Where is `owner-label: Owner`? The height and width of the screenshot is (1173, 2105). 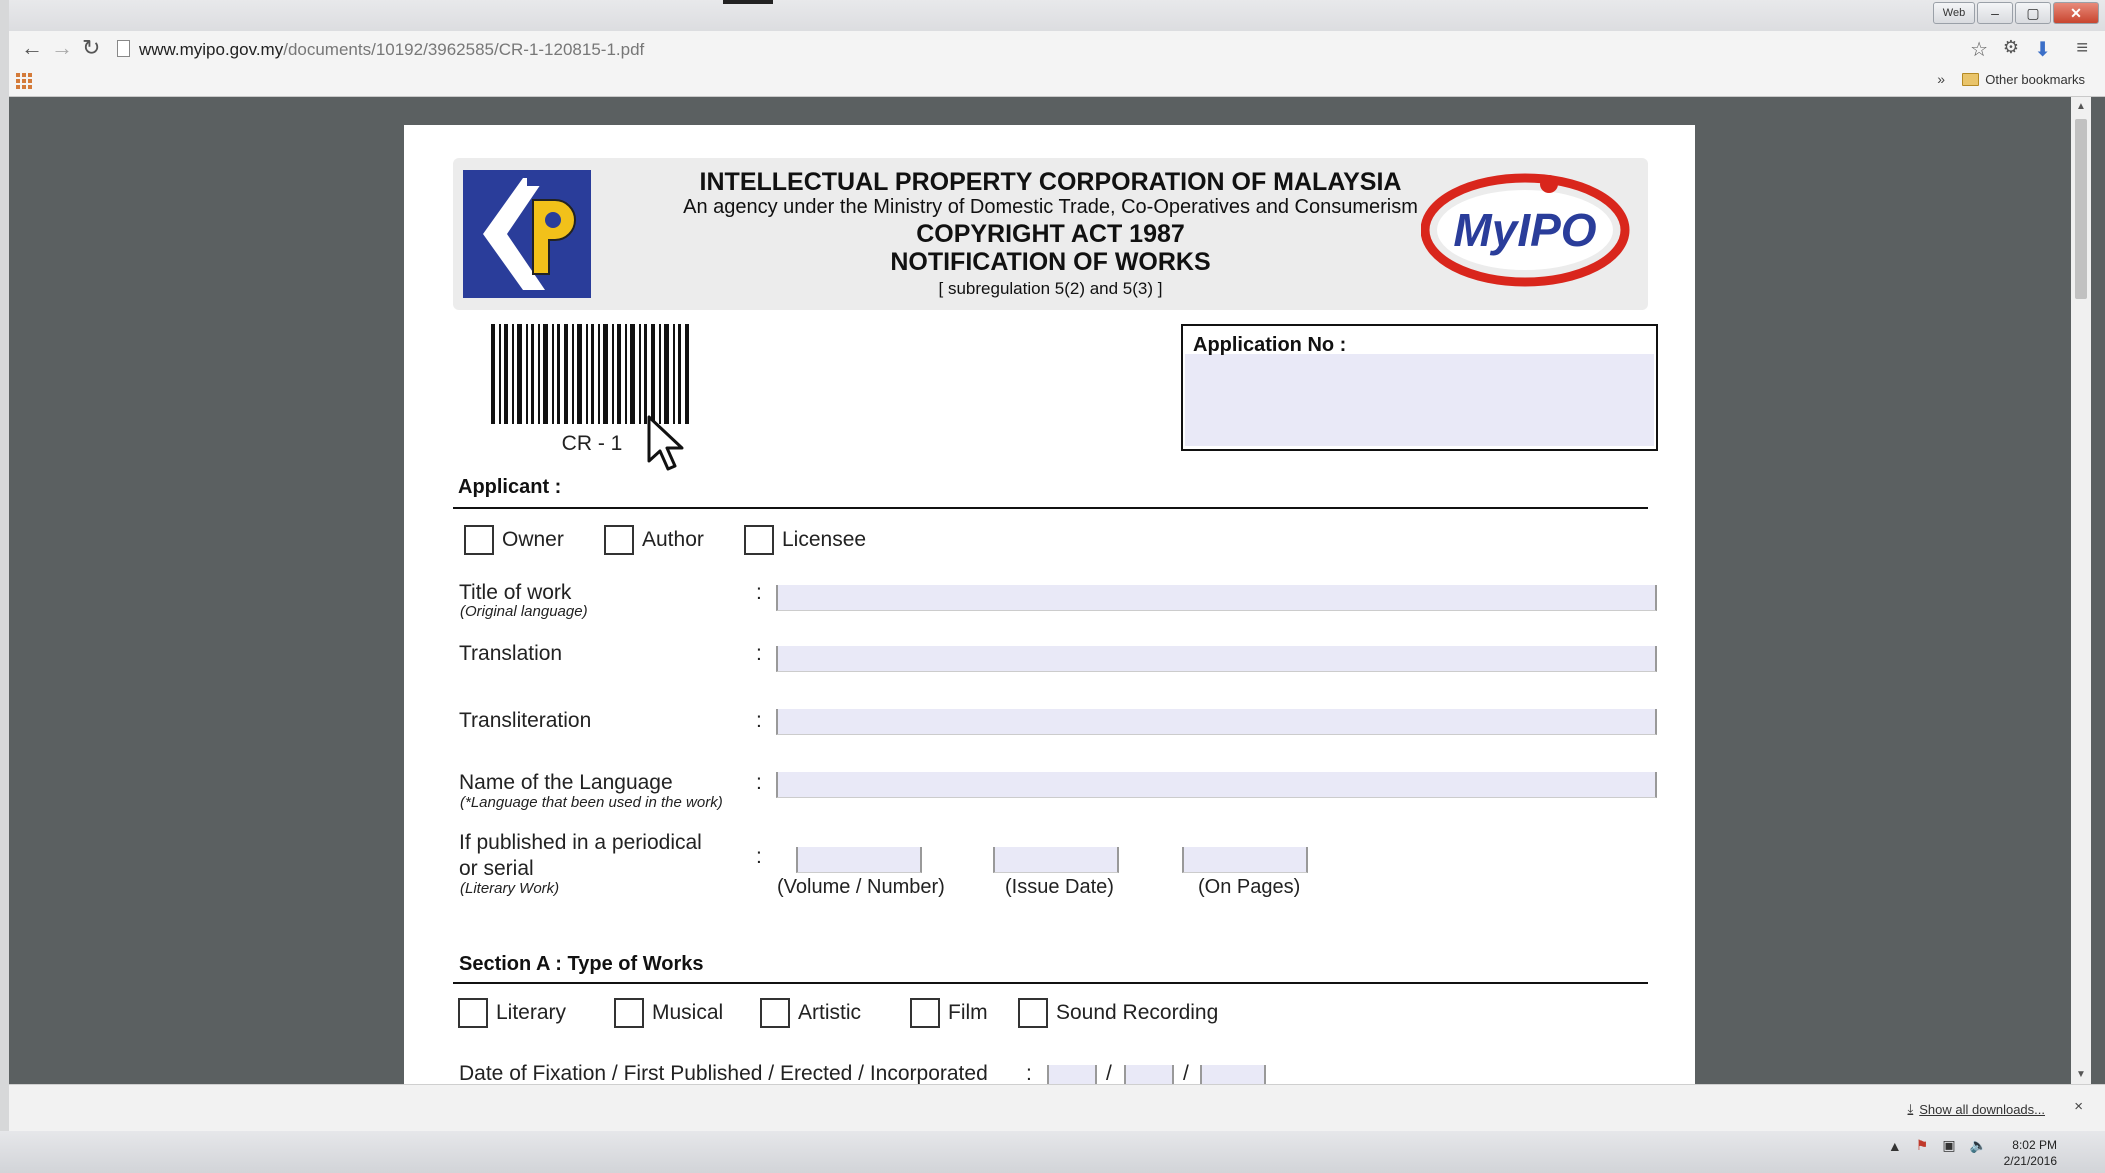 owner-label: Owner is located at coordinates (533, 539).